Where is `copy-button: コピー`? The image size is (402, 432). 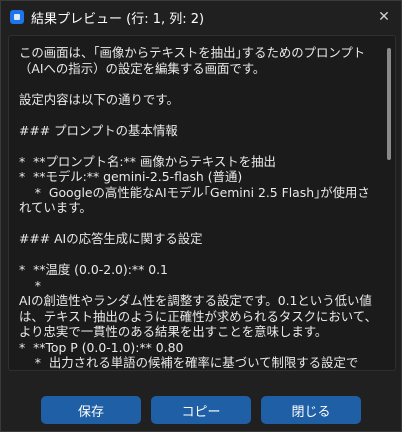 copy-button: コピー is located at coordinates (201, 410).